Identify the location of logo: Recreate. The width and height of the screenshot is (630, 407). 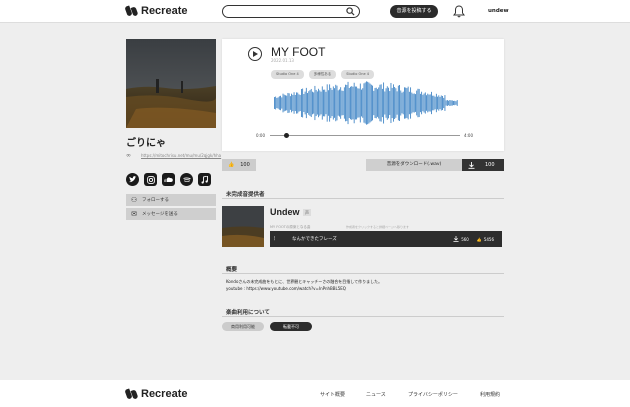
(155, 11).